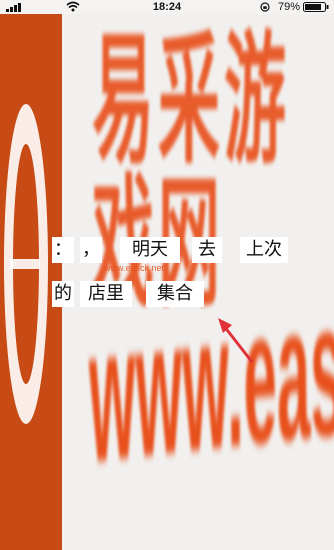 This screenshot has width=334, height=550. Describe the element at coordinates (150, 250) in the screenshot. I see `captcha-tile: 明天` at that location.